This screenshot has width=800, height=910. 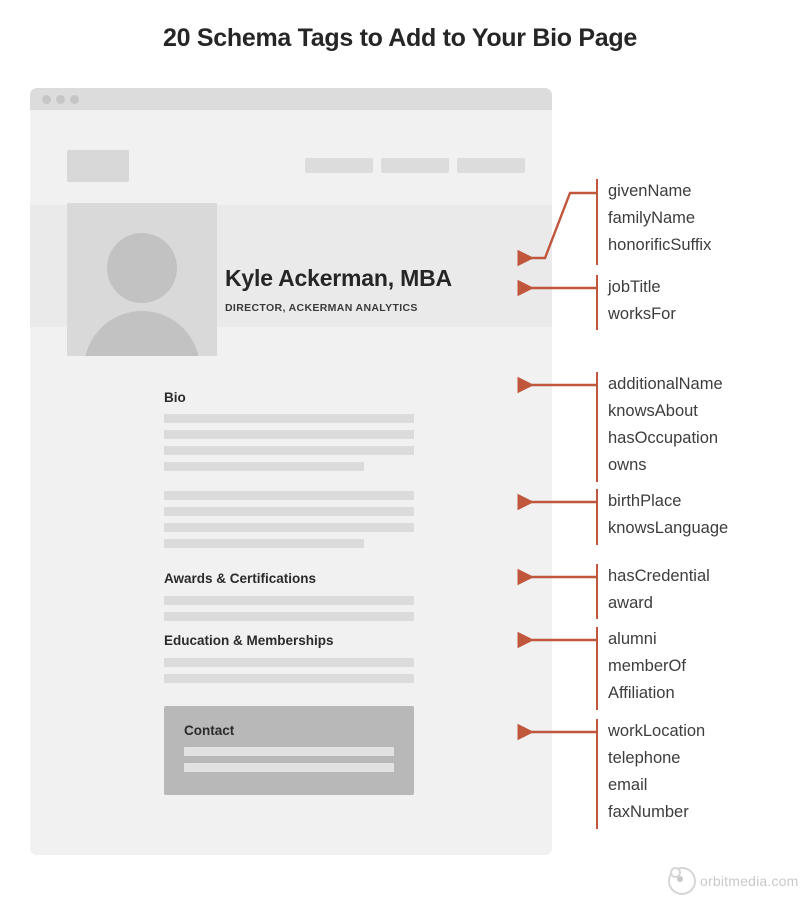 What do you see at coordinates (240, 578) in the screenshot?
I see `section-heading-awards: Awards & Certifications` at bounding box center [240, 578].